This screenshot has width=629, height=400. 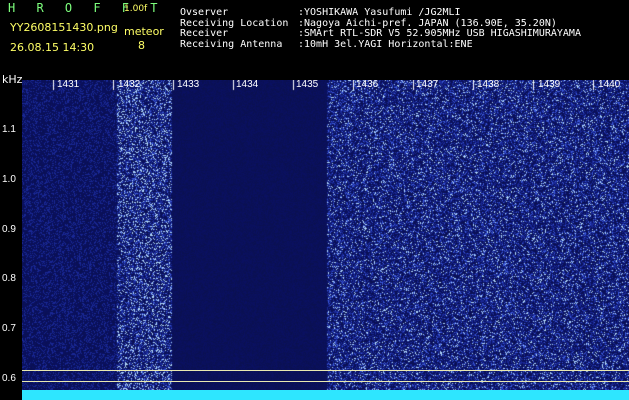 I want to click on meteor-label: meteor, so click(x=144, y=31).